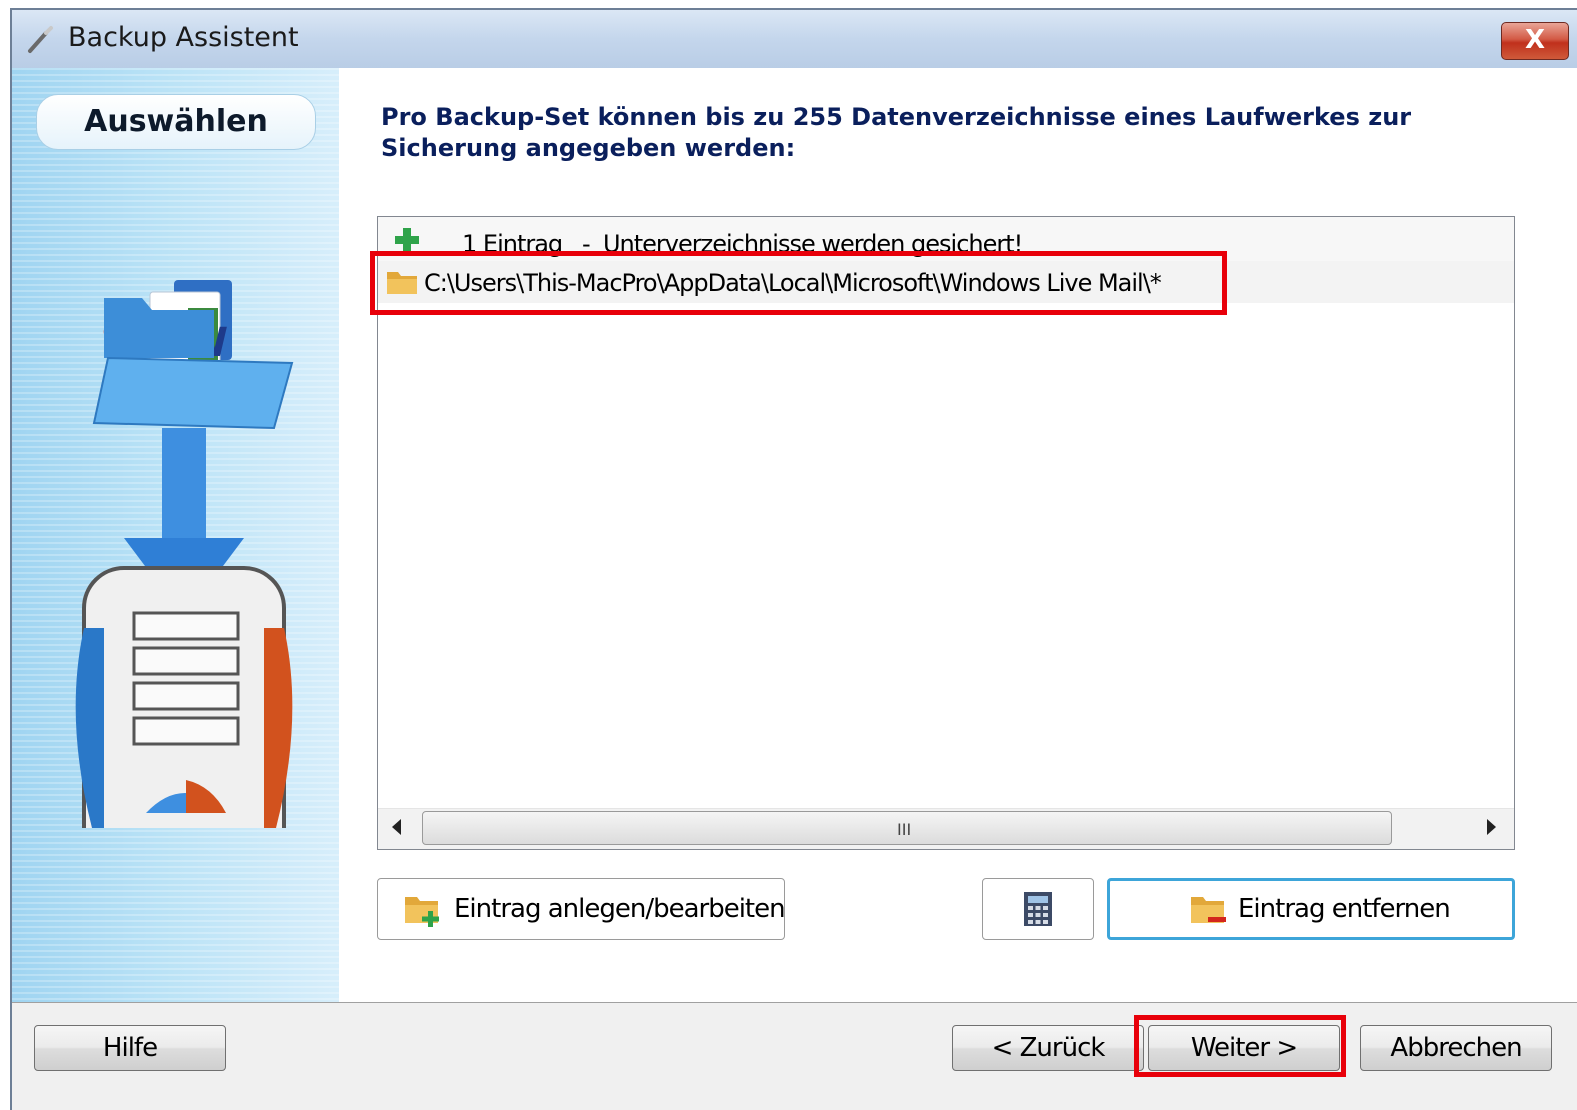  I want to click on calculator-icon, so click(1038, 909).